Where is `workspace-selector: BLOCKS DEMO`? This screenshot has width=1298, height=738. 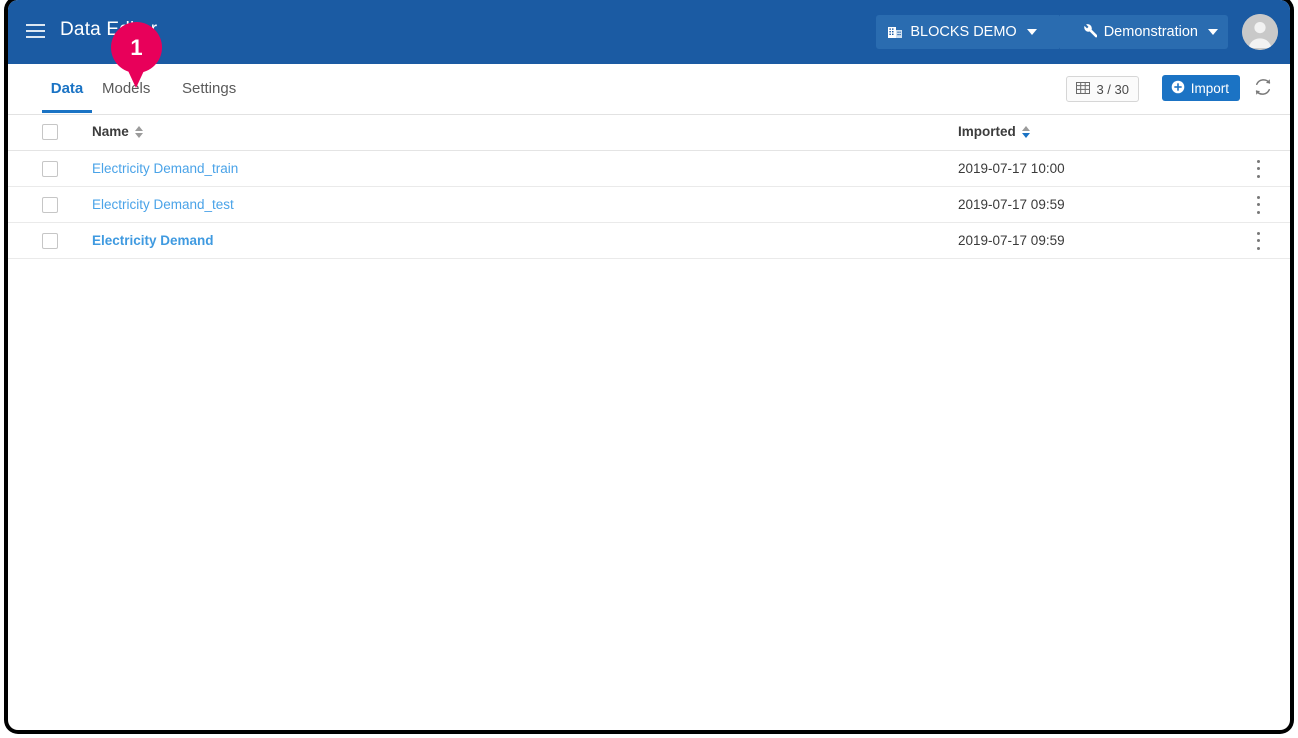
workspace-selector: BLOCKS DEMO is located at coordinates (974, 32).